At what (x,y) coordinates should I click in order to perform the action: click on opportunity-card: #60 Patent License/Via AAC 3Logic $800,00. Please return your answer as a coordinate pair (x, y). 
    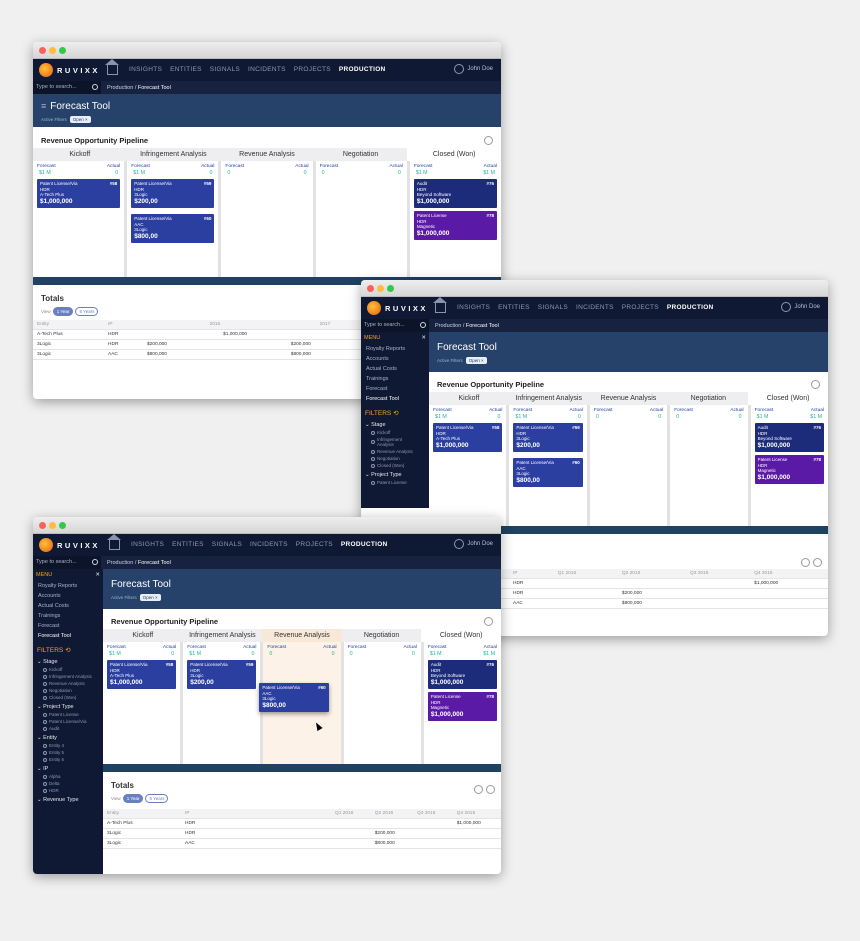
    Looking at the image, I should click on (548, 472).